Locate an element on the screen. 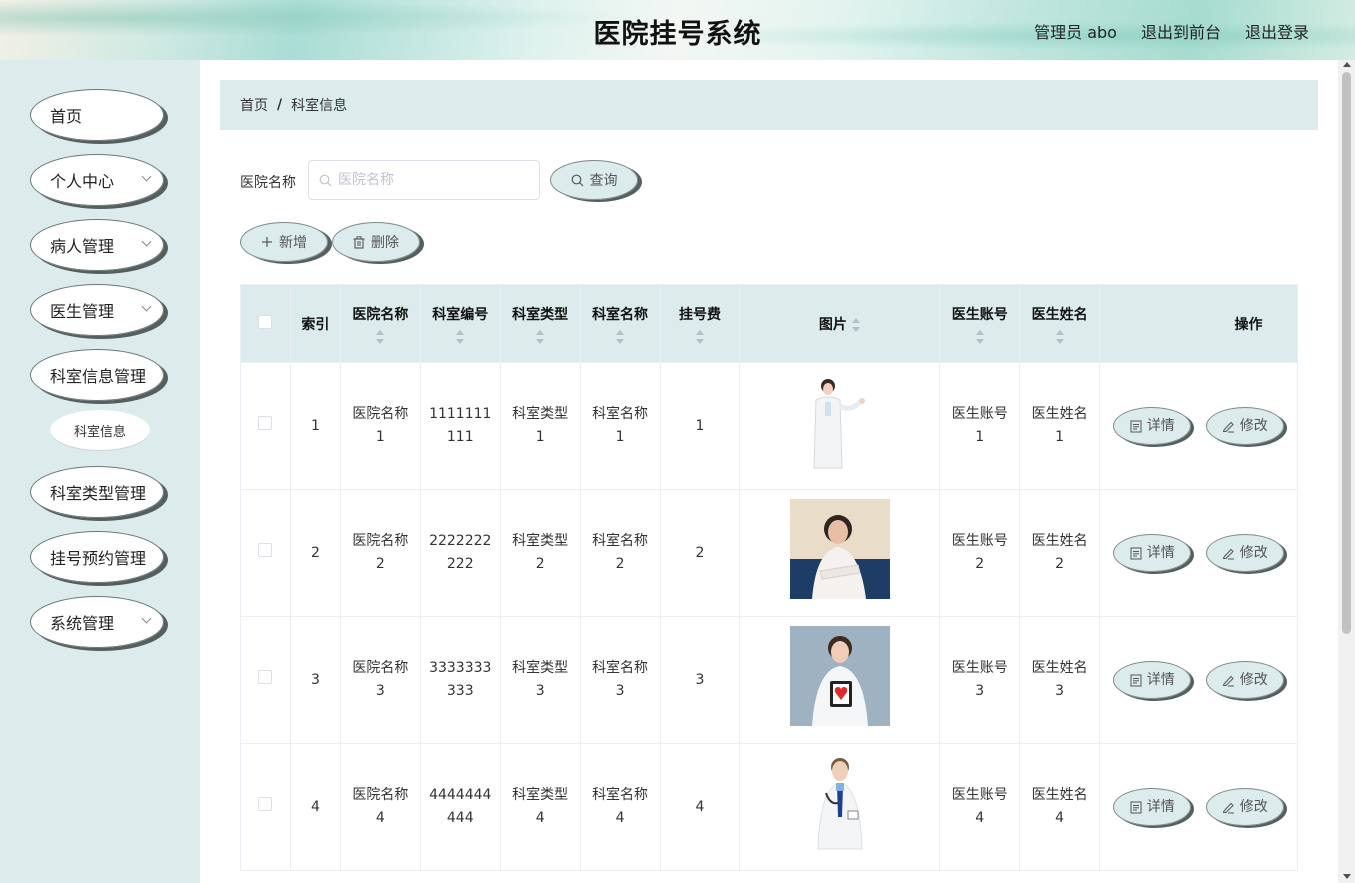  scroll-up-icon is located at coordinates (1347, 64).